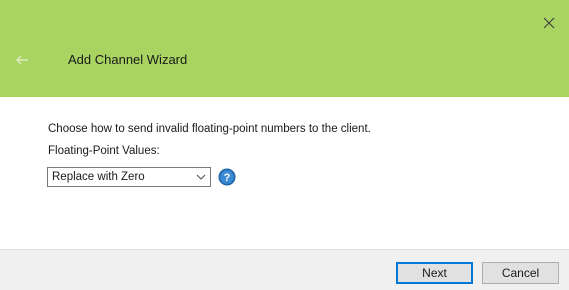  I want to click on back-button, so click(22, 60).